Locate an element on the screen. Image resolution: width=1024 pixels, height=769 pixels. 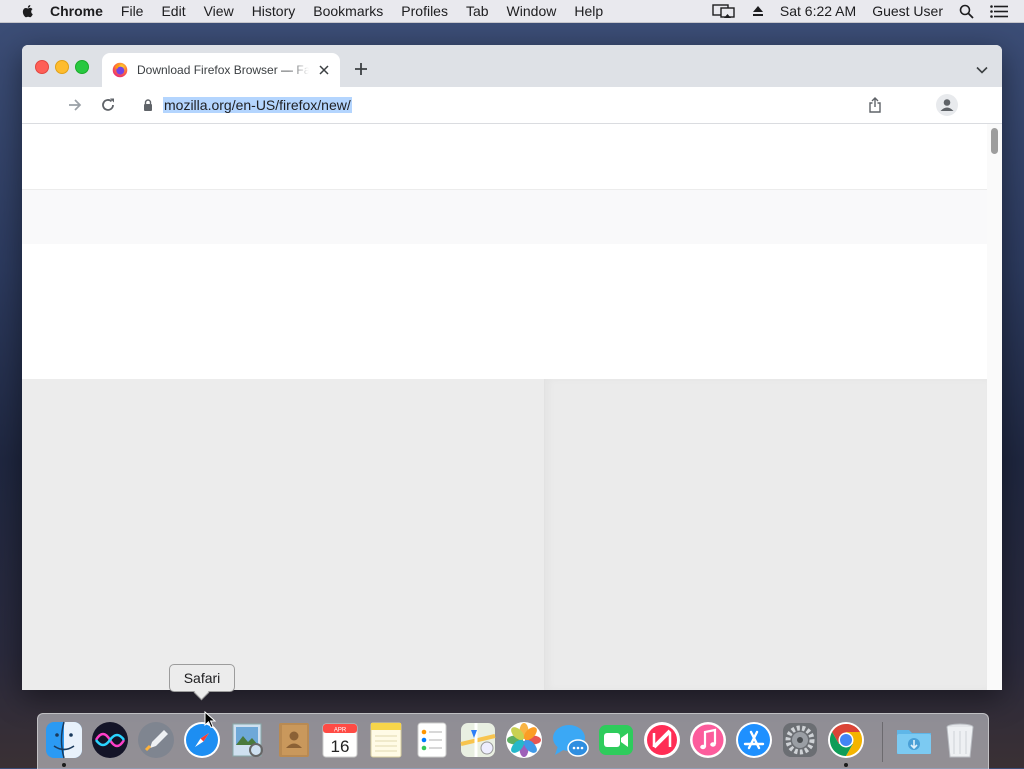
share-icon is located at coordinates (875, 105).